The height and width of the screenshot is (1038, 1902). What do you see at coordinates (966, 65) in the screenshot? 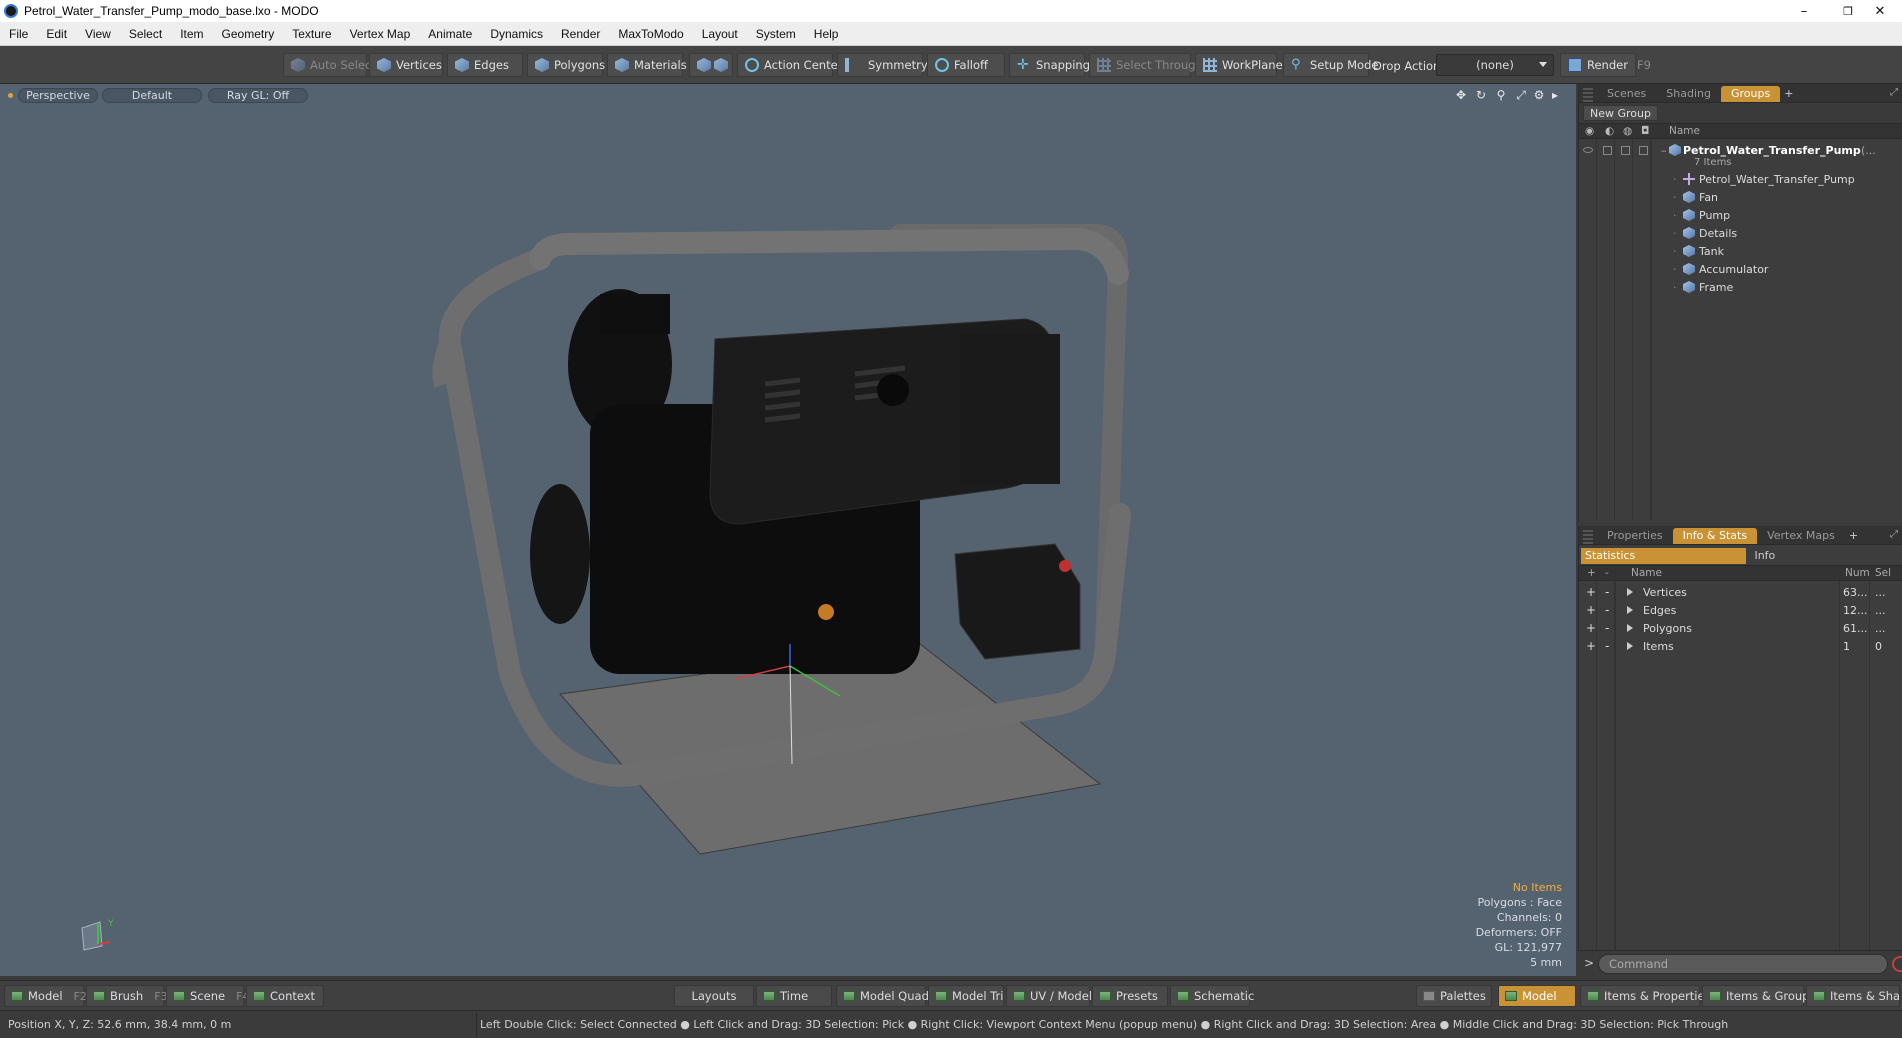
I see `falloff-button: Falloff` at bounding box center [966, 65].